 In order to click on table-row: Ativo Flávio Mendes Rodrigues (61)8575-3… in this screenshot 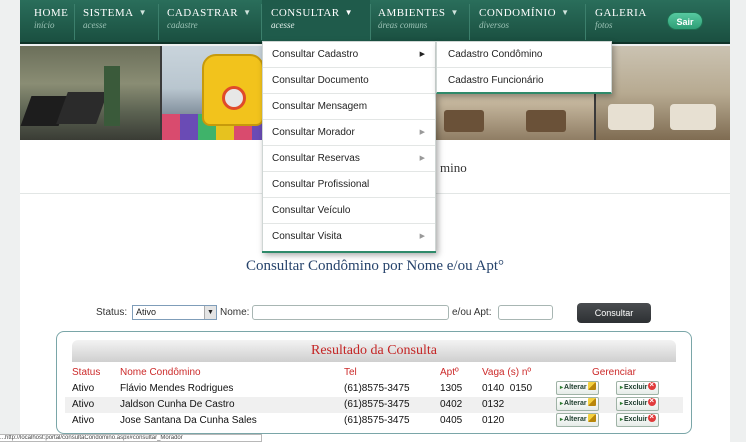, I will do `click(374, 388)`.